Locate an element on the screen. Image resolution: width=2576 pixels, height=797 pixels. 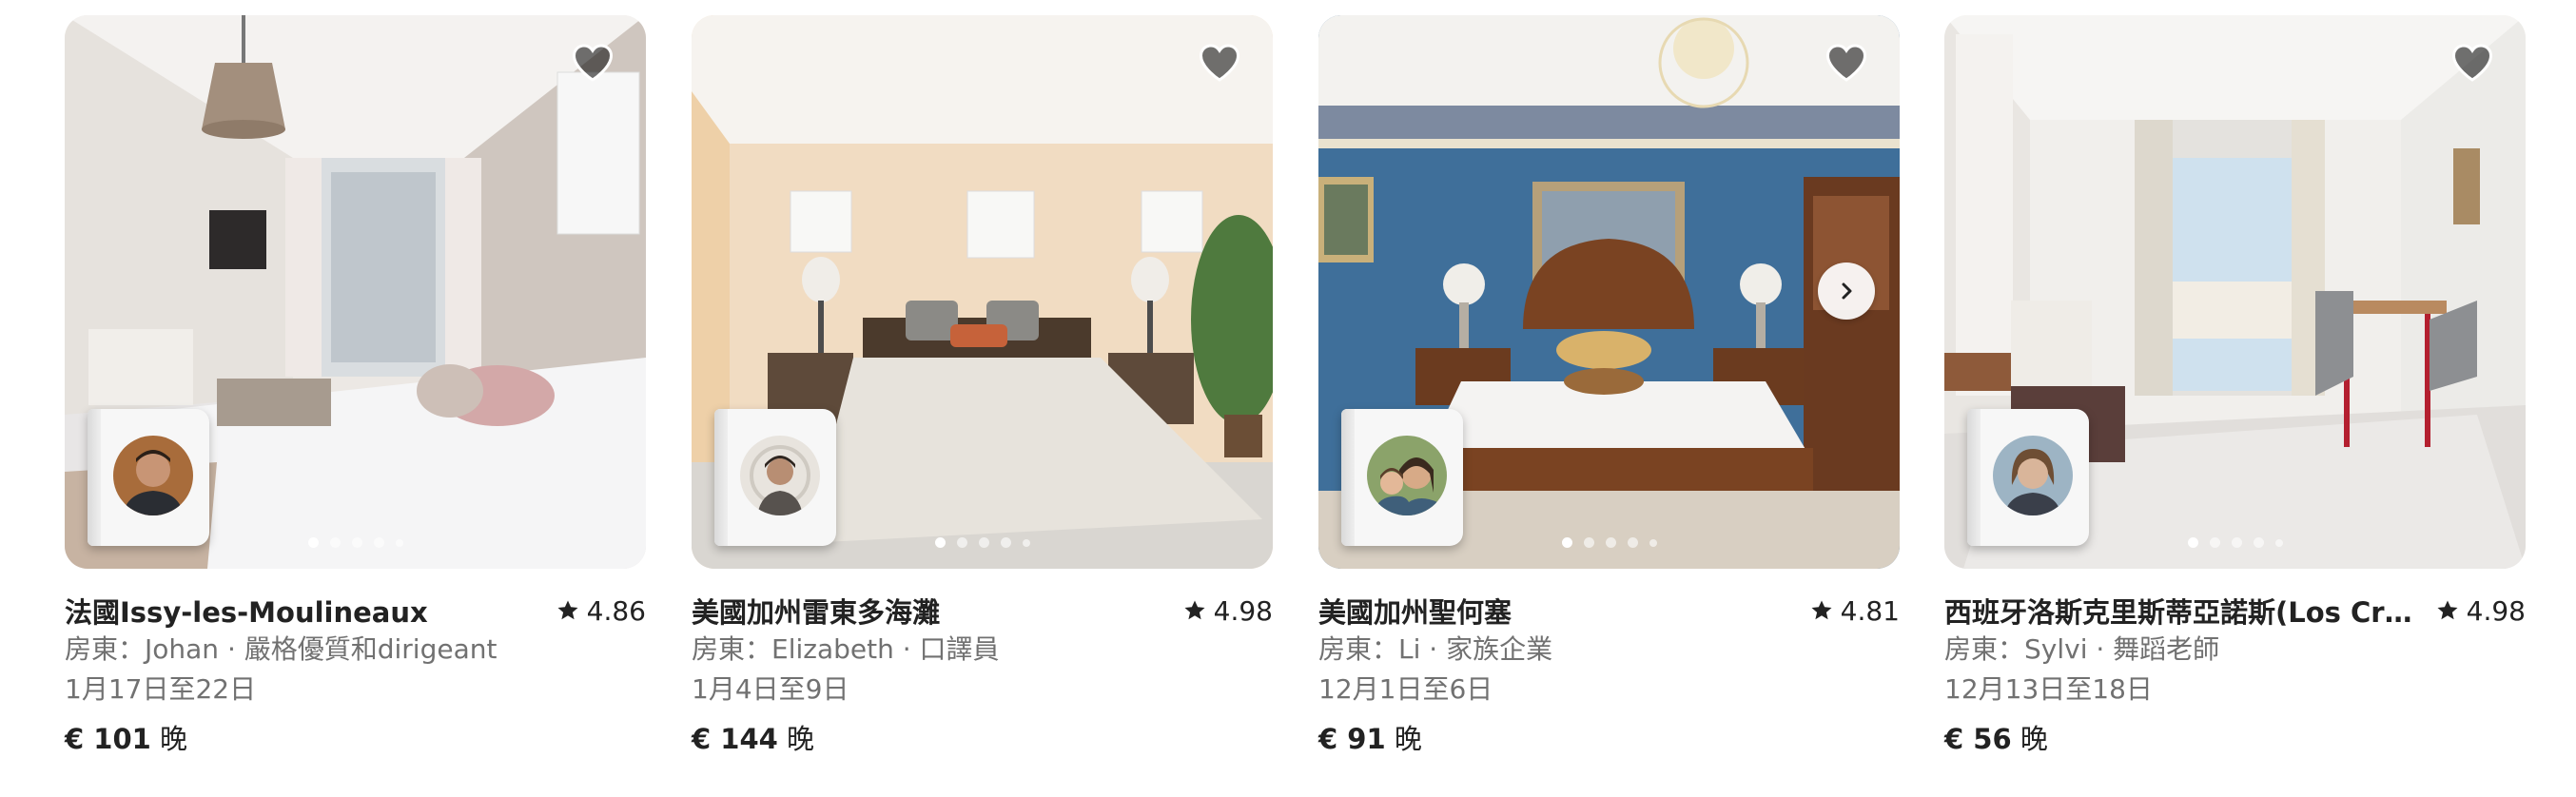
listing-rating: 4.86 is located at coordinates (601, 611).